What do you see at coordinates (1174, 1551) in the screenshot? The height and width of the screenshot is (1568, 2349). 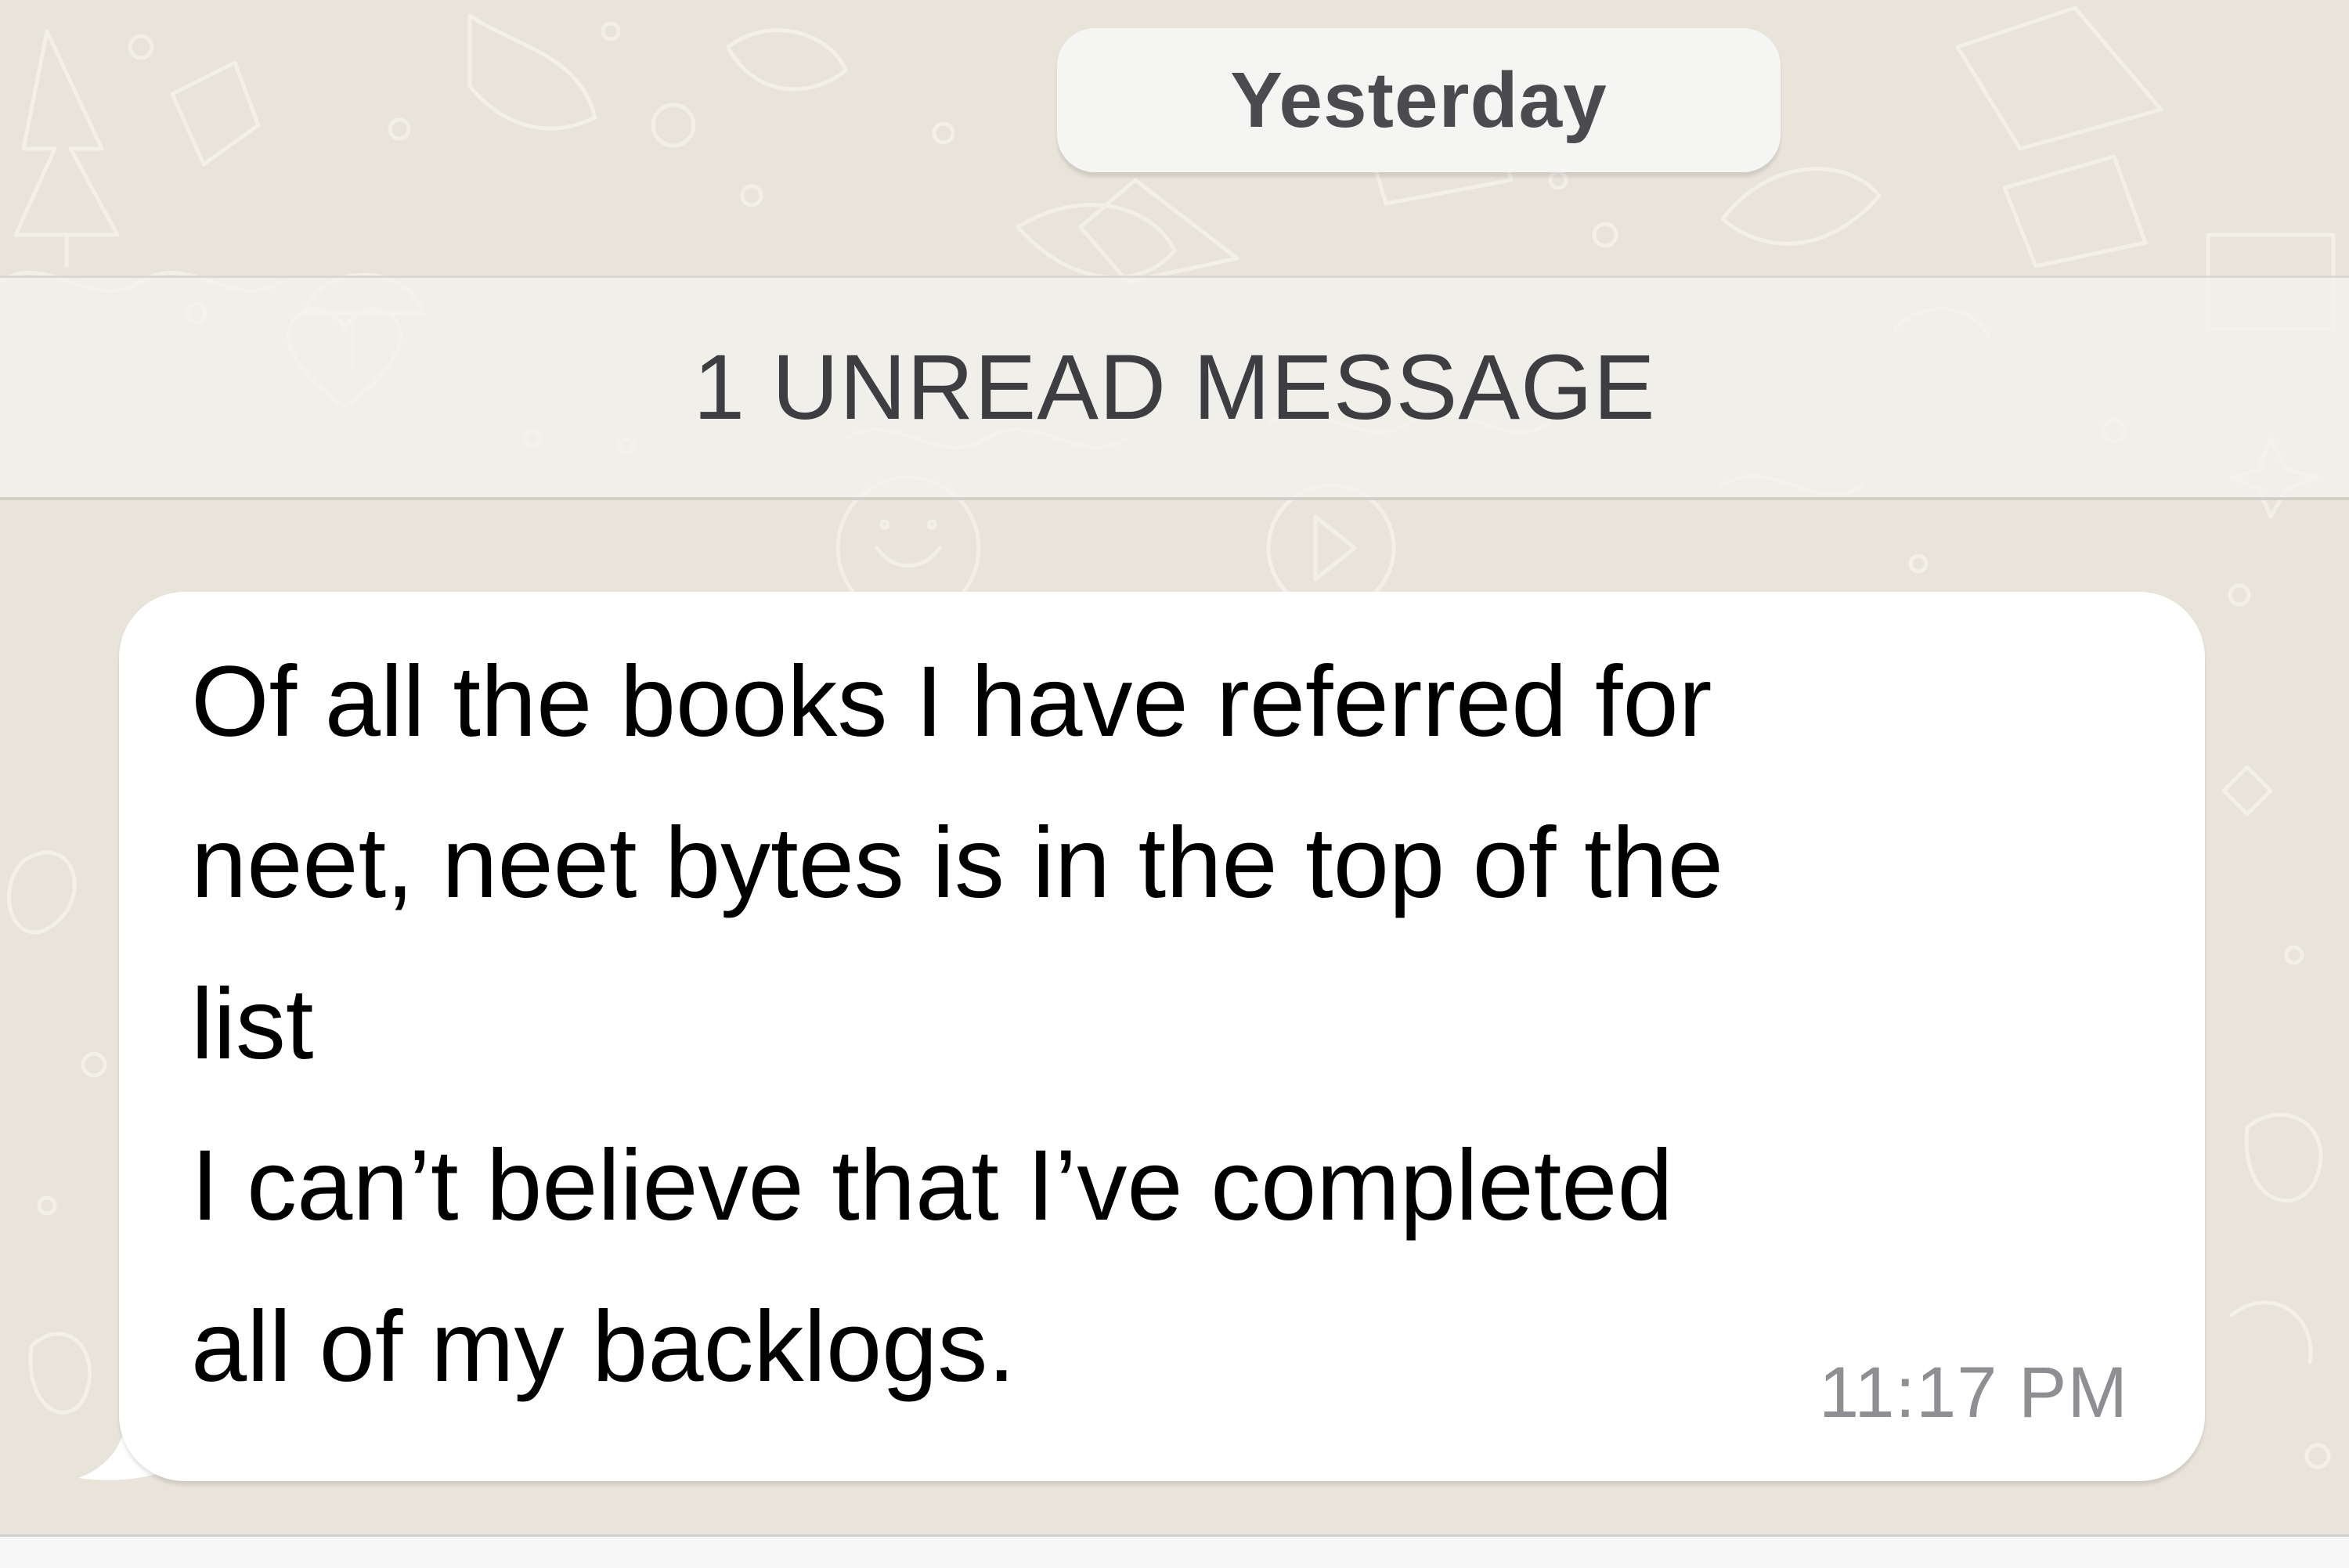 I see `input-bar-edge` at bounding box center [1174, 1551].